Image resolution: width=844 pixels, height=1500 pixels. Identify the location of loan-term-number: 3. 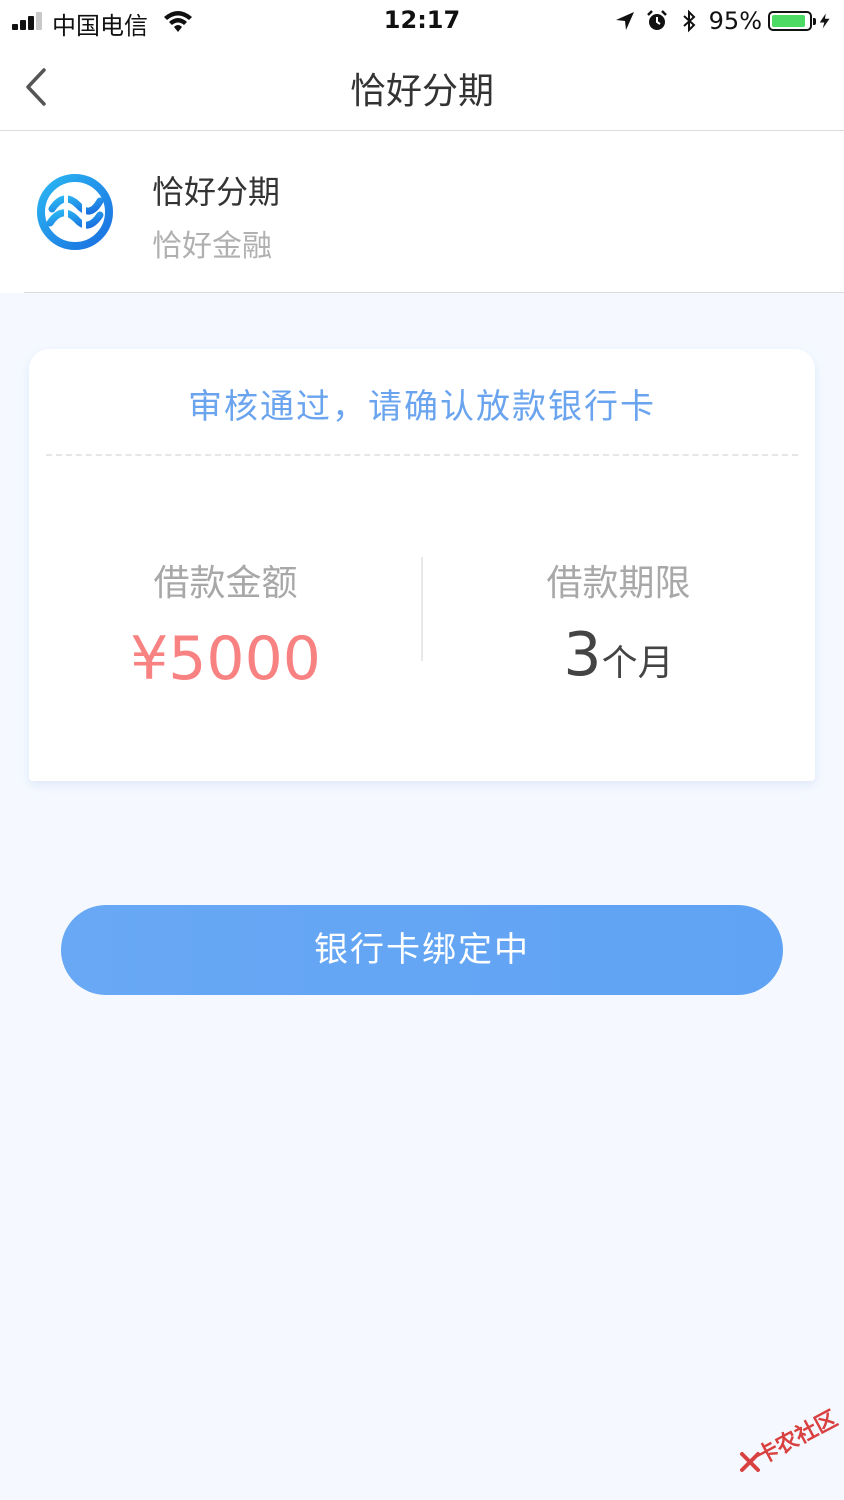
(582, 655).